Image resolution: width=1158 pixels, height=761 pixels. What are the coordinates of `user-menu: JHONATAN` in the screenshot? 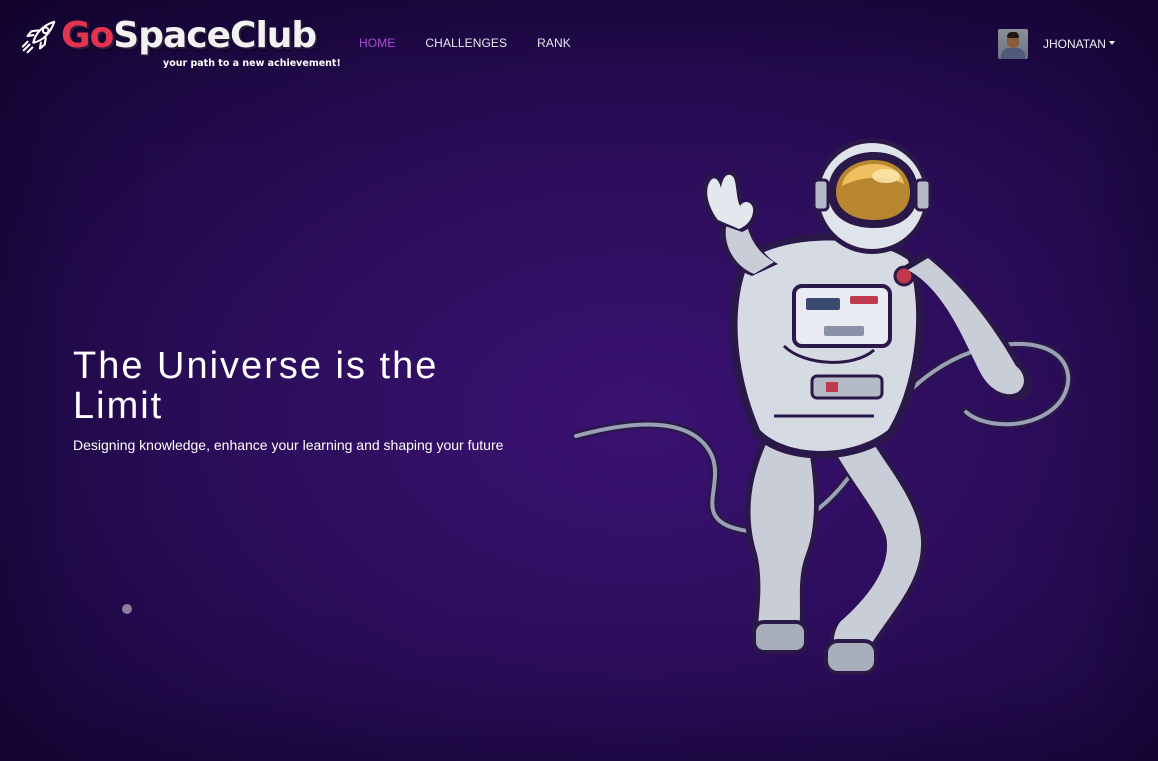 It's located at (1056, 44).